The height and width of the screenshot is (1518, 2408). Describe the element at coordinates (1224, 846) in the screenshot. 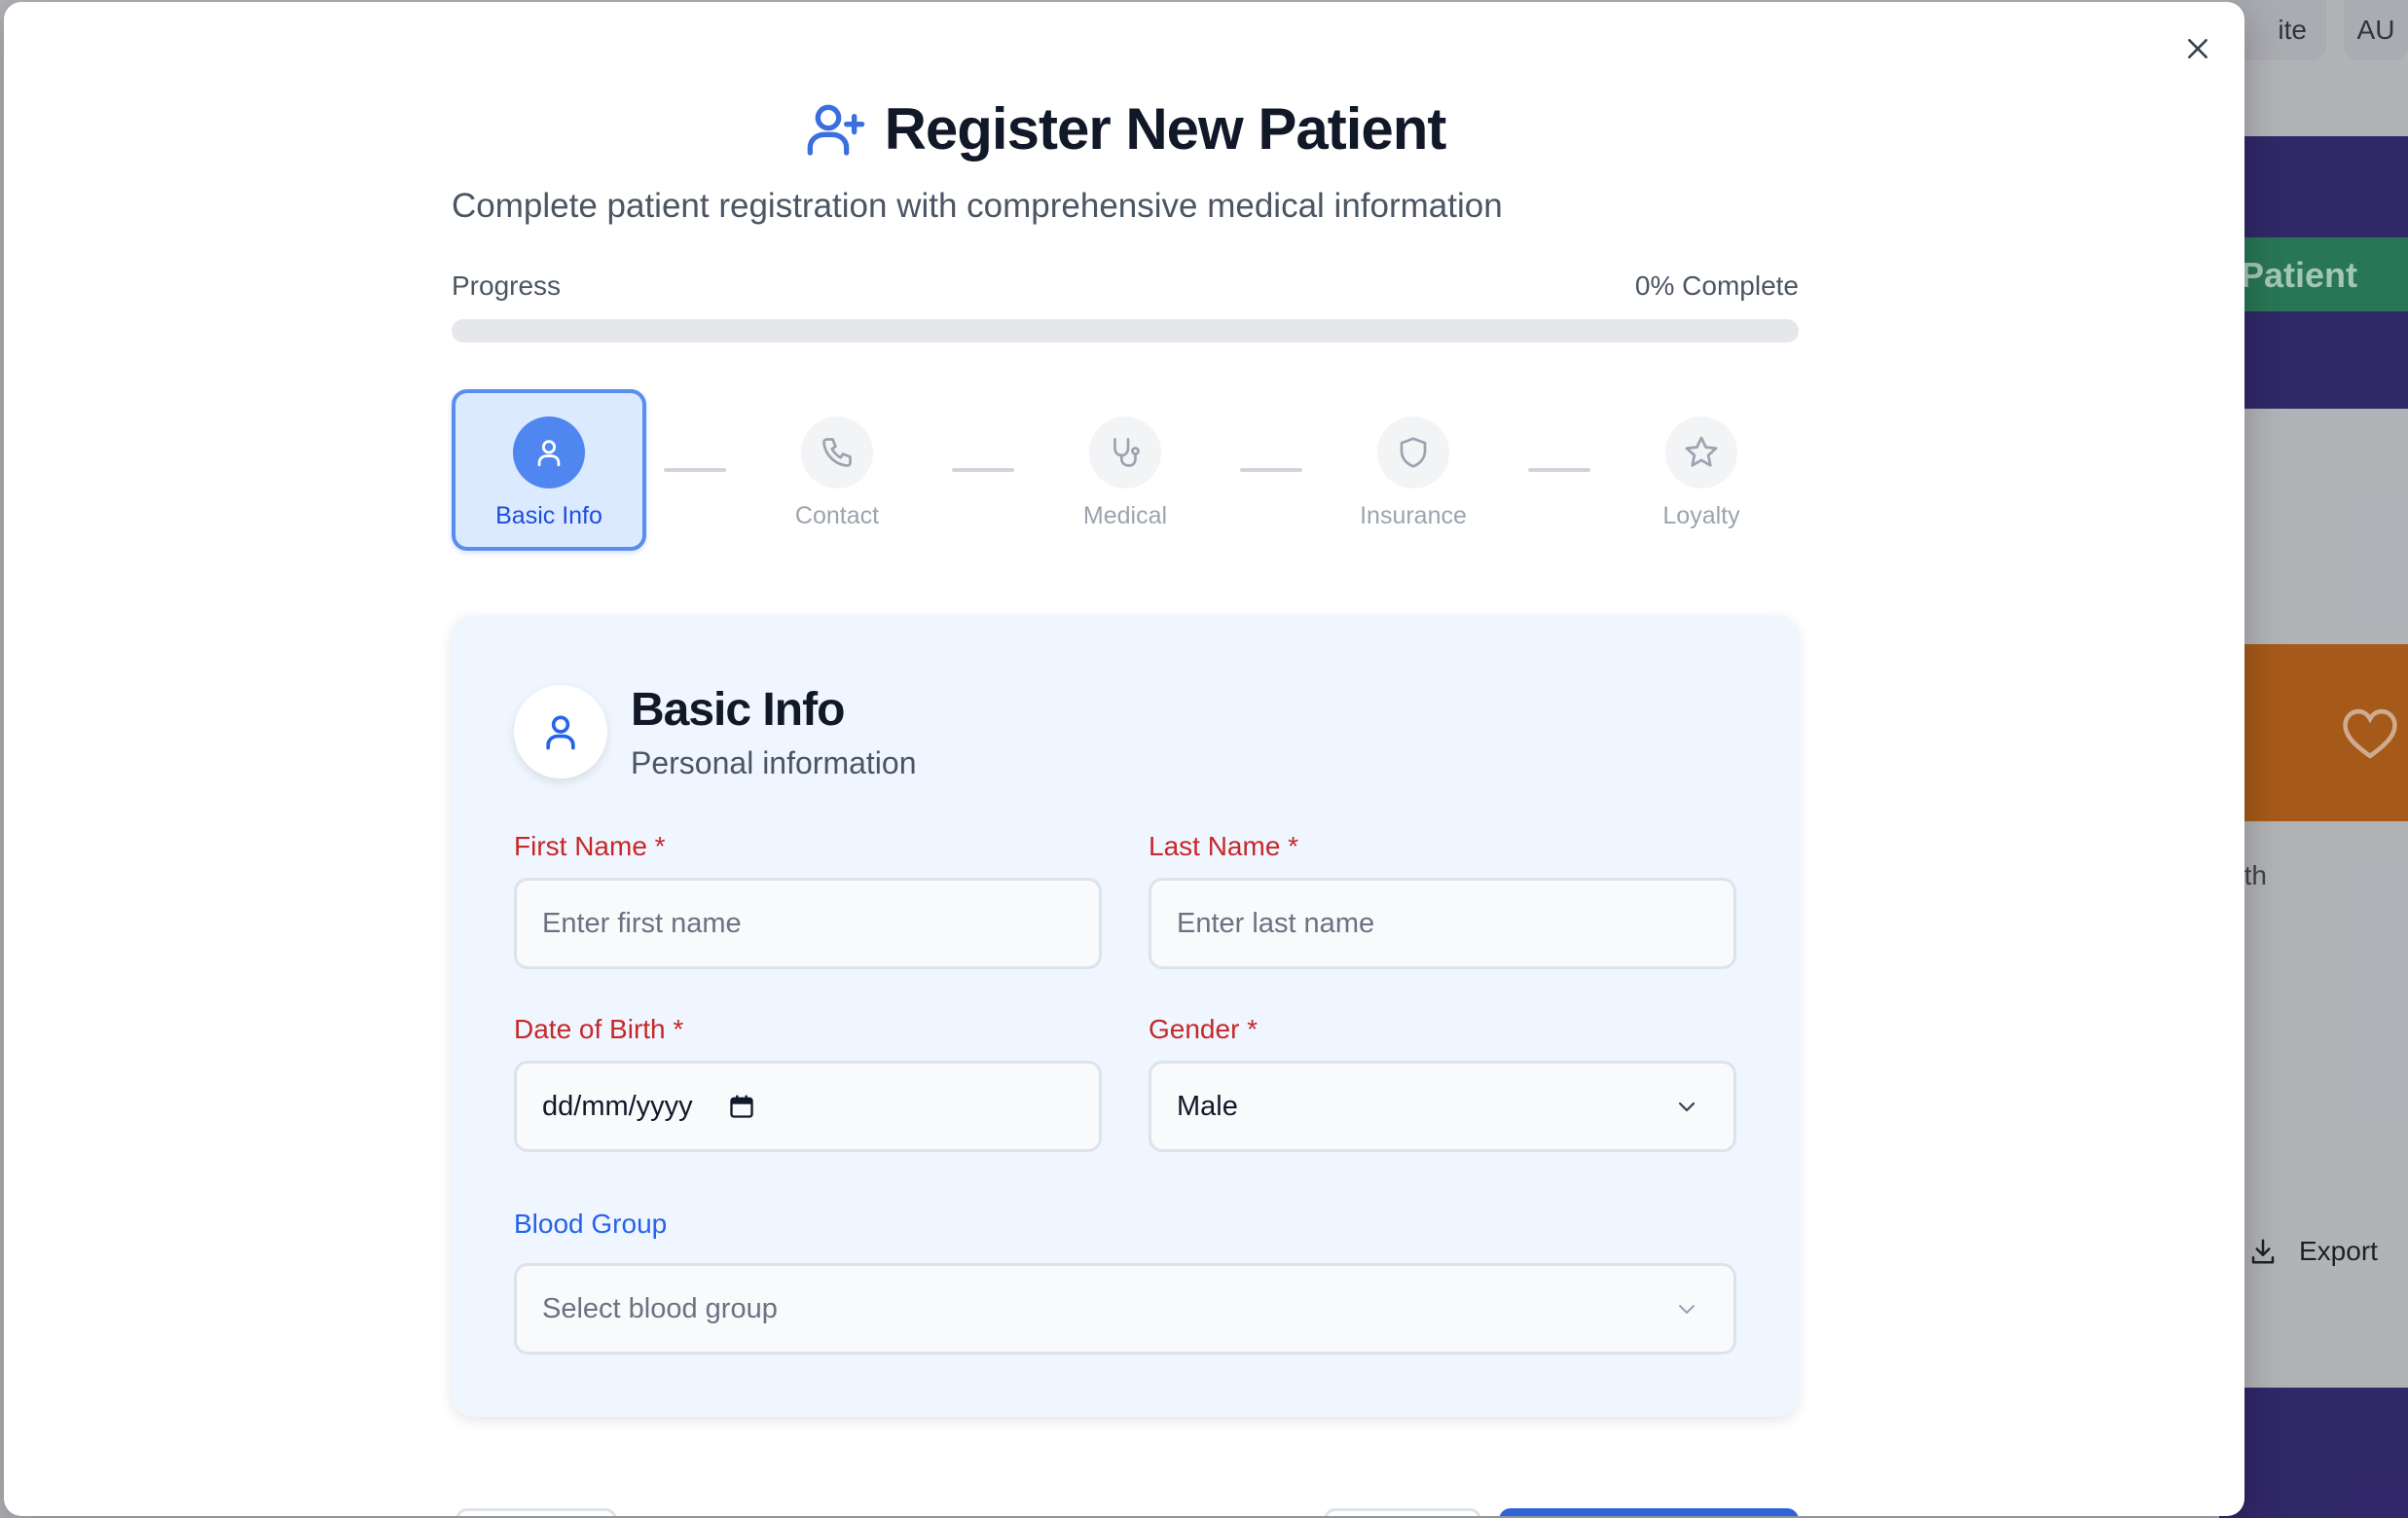

I see `last-name-label: Last Name *` at that location.